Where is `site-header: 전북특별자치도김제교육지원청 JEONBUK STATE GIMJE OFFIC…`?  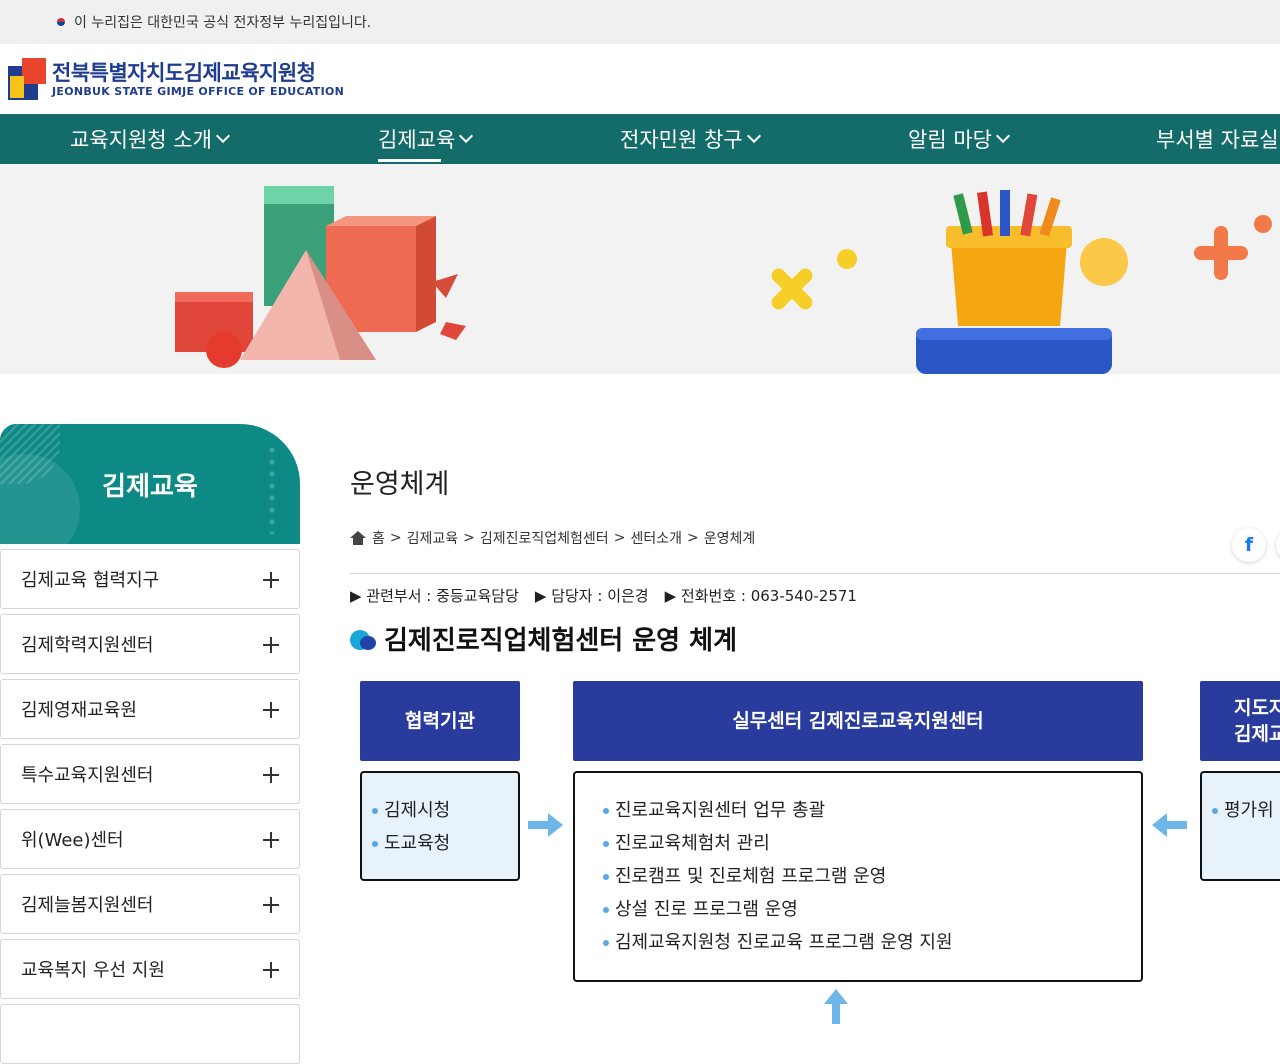 site-header: 전북특별자치도김제교육지원청 JEONBUK STATE GIMJE OFFIC… is located at coordinates (640, 79).